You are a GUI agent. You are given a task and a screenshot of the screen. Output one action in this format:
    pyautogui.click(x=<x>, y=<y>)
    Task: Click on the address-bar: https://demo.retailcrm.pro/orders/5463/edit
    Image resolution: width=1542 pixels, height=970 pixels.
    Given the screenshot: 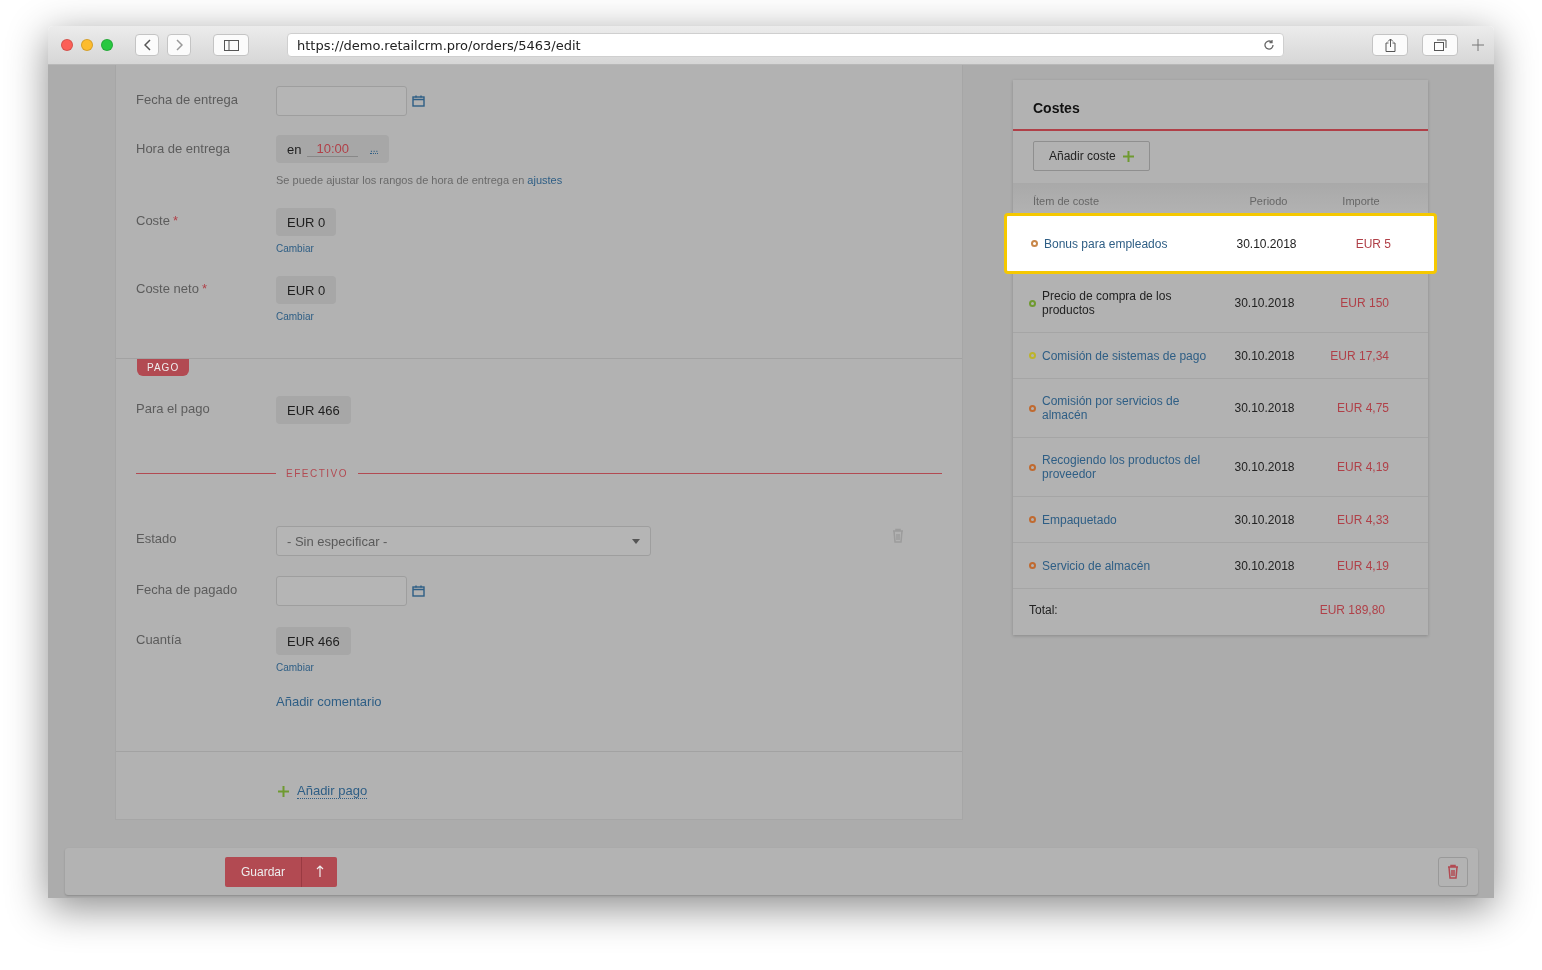 What is the action you would take?
    pyautogui.click(x=785, y=45)
    